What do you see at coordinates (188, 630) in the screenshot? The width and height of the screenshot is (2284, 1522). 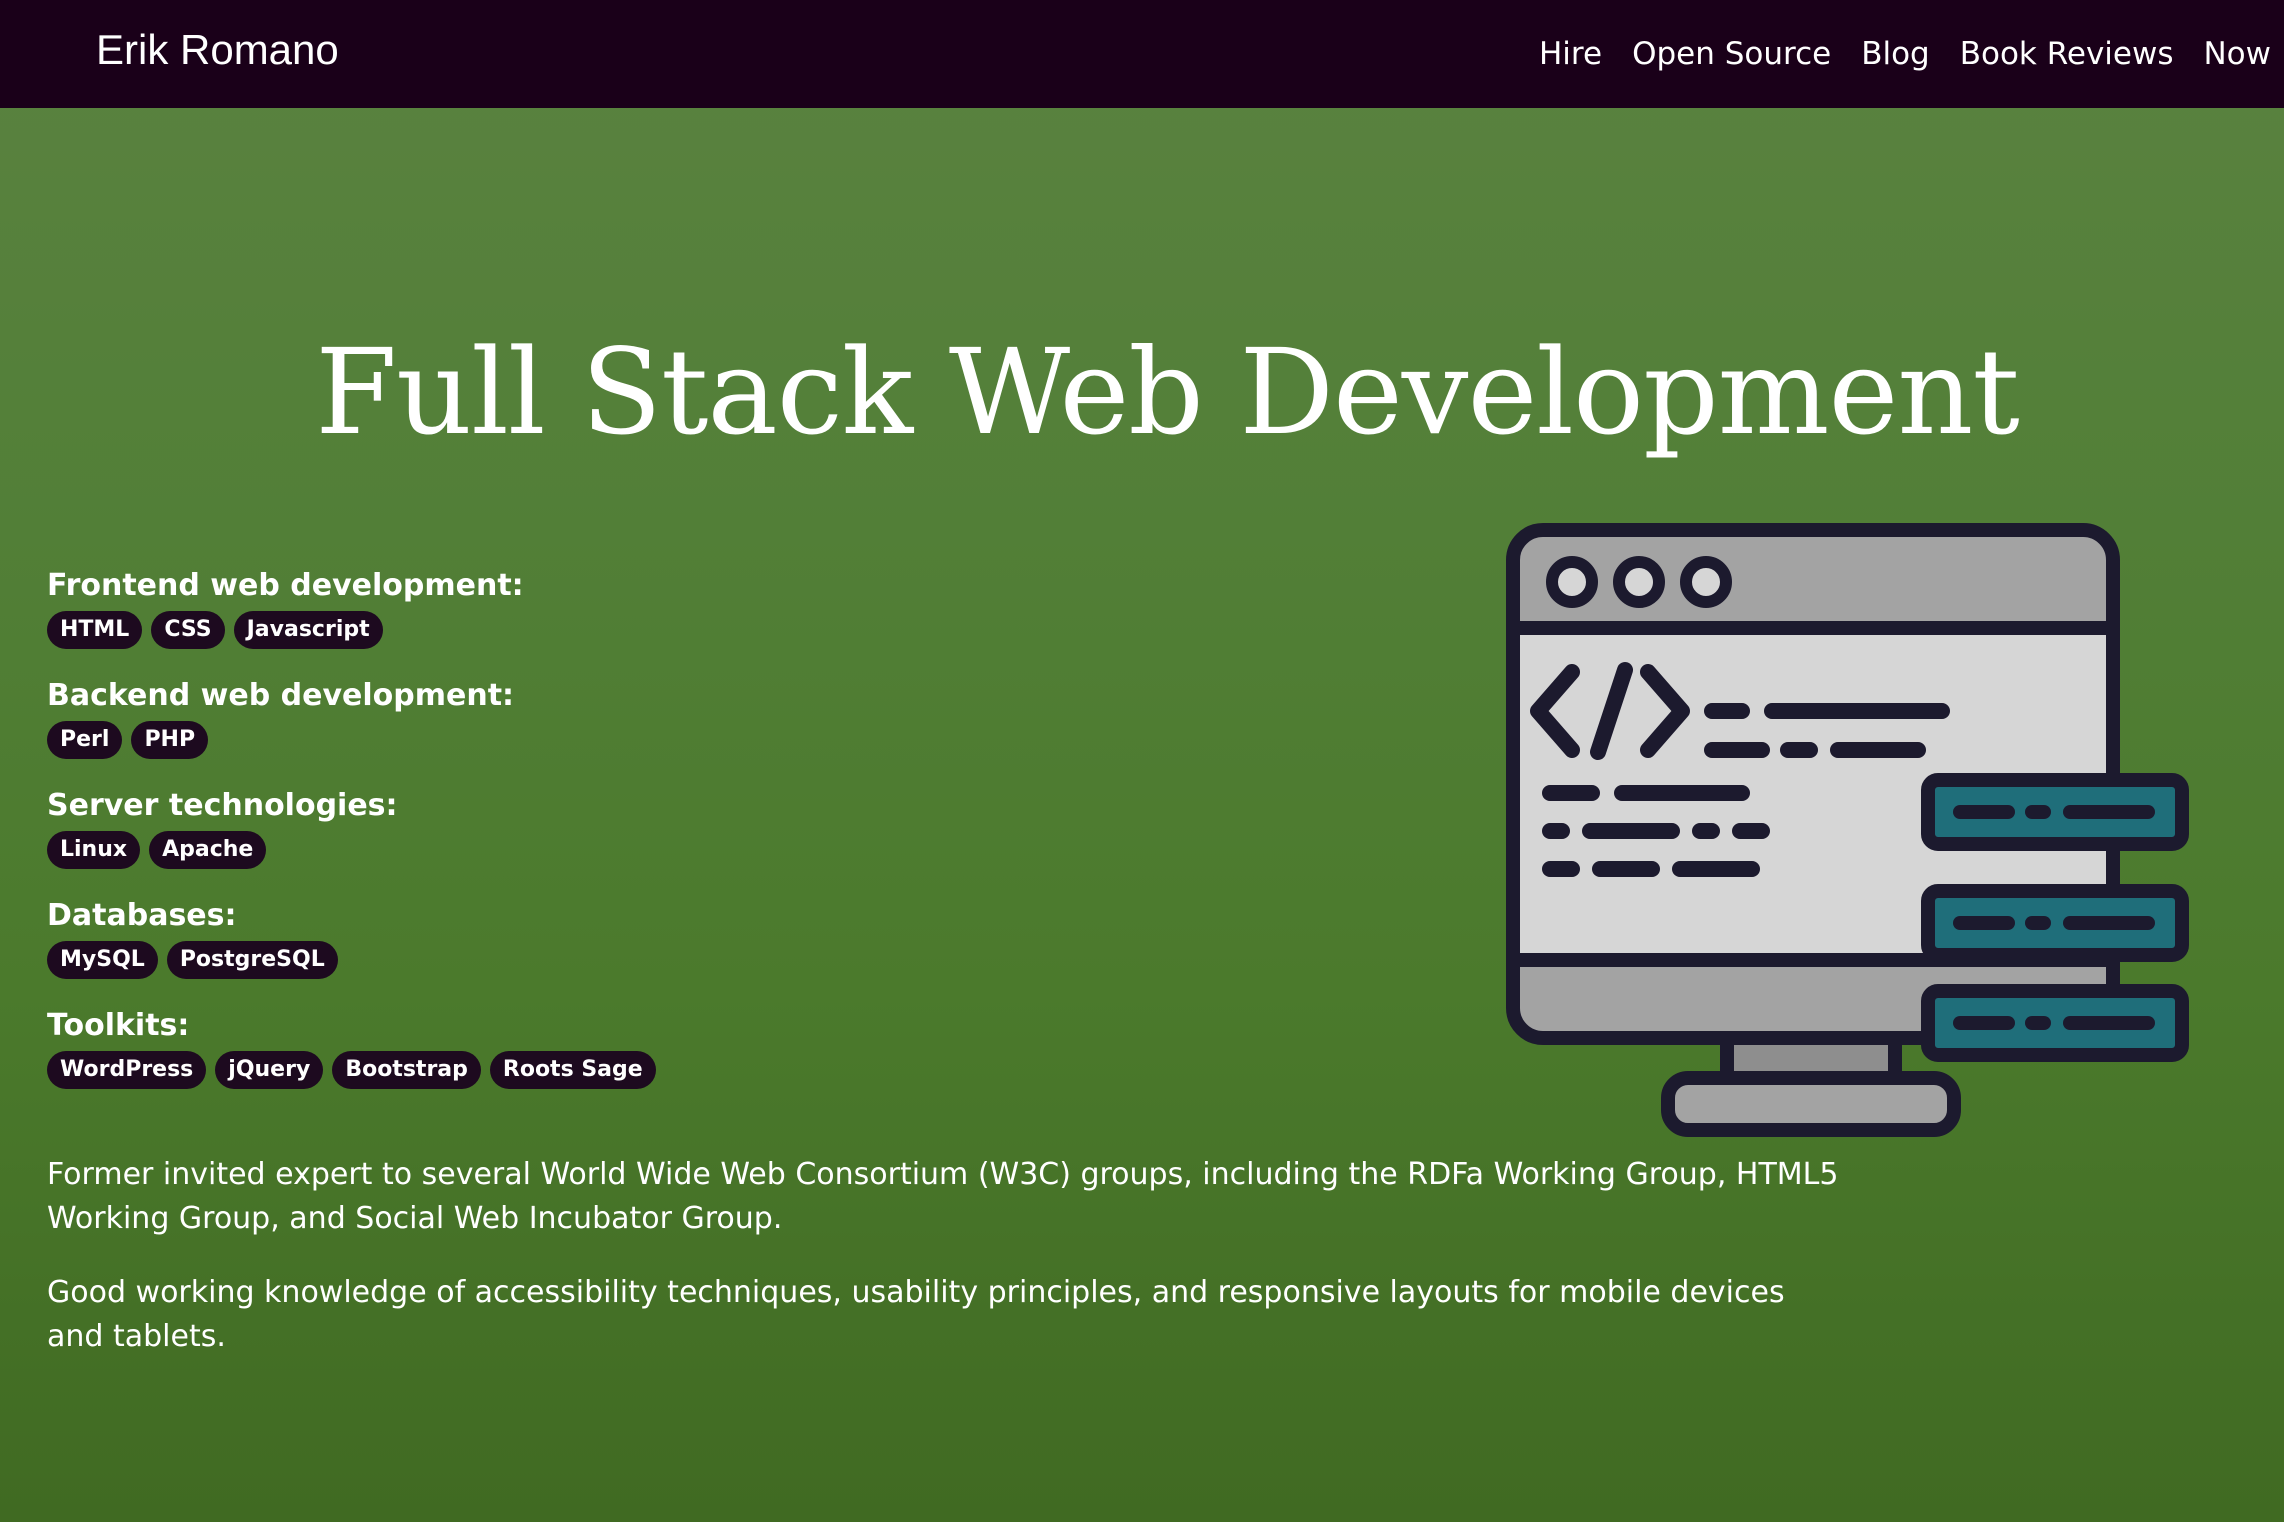 I see `skill-tag: CSS` at bounding box center [188, 630].